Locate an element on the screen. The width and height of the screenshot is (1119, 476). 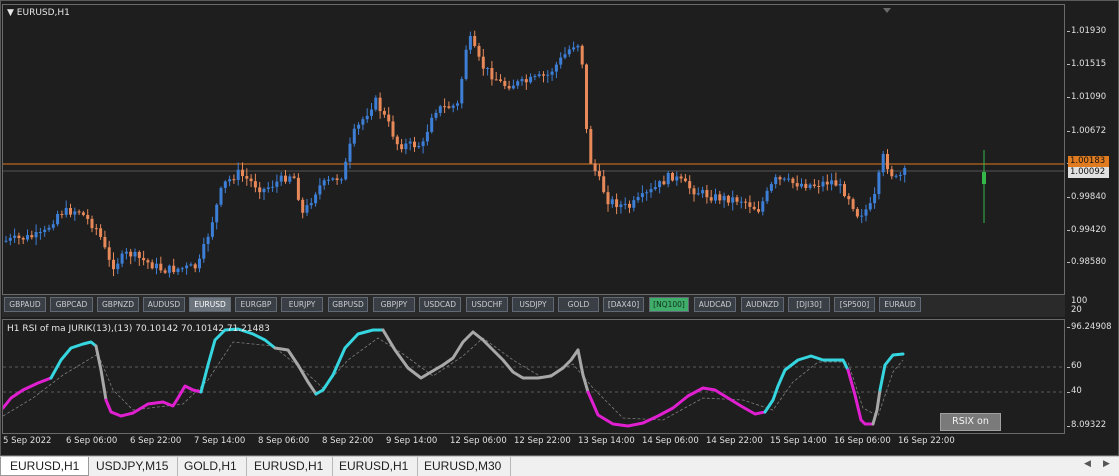
symbol-button-gbpnzd: GBPNZD is located at coordinates (118, 304).